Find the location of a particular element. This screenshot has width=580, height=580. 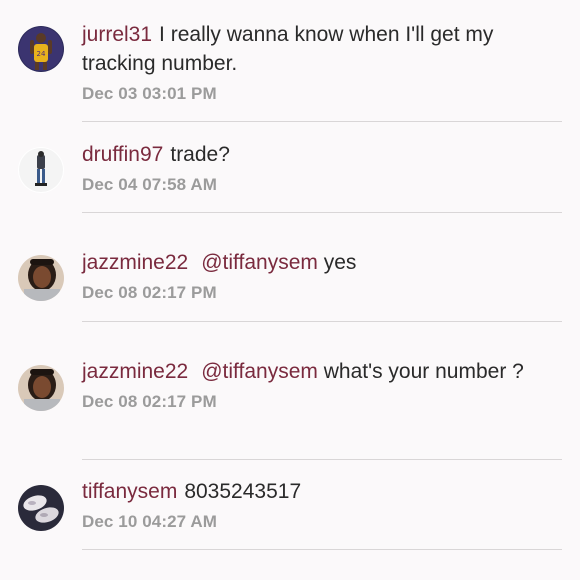

standing-person-icon is located at coordinates (41, 170).